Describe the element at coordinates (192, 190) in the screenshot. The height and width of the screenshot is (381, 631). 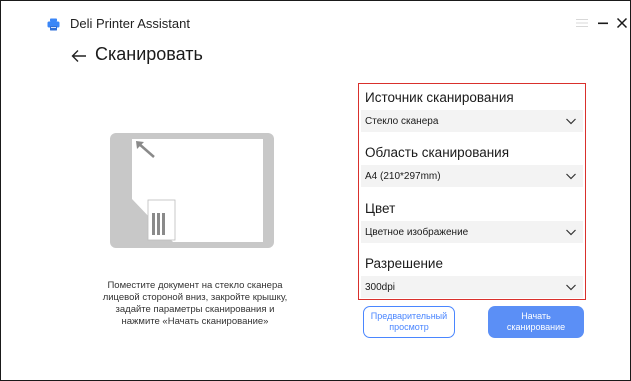
I see `scanner-illustration` at that location.